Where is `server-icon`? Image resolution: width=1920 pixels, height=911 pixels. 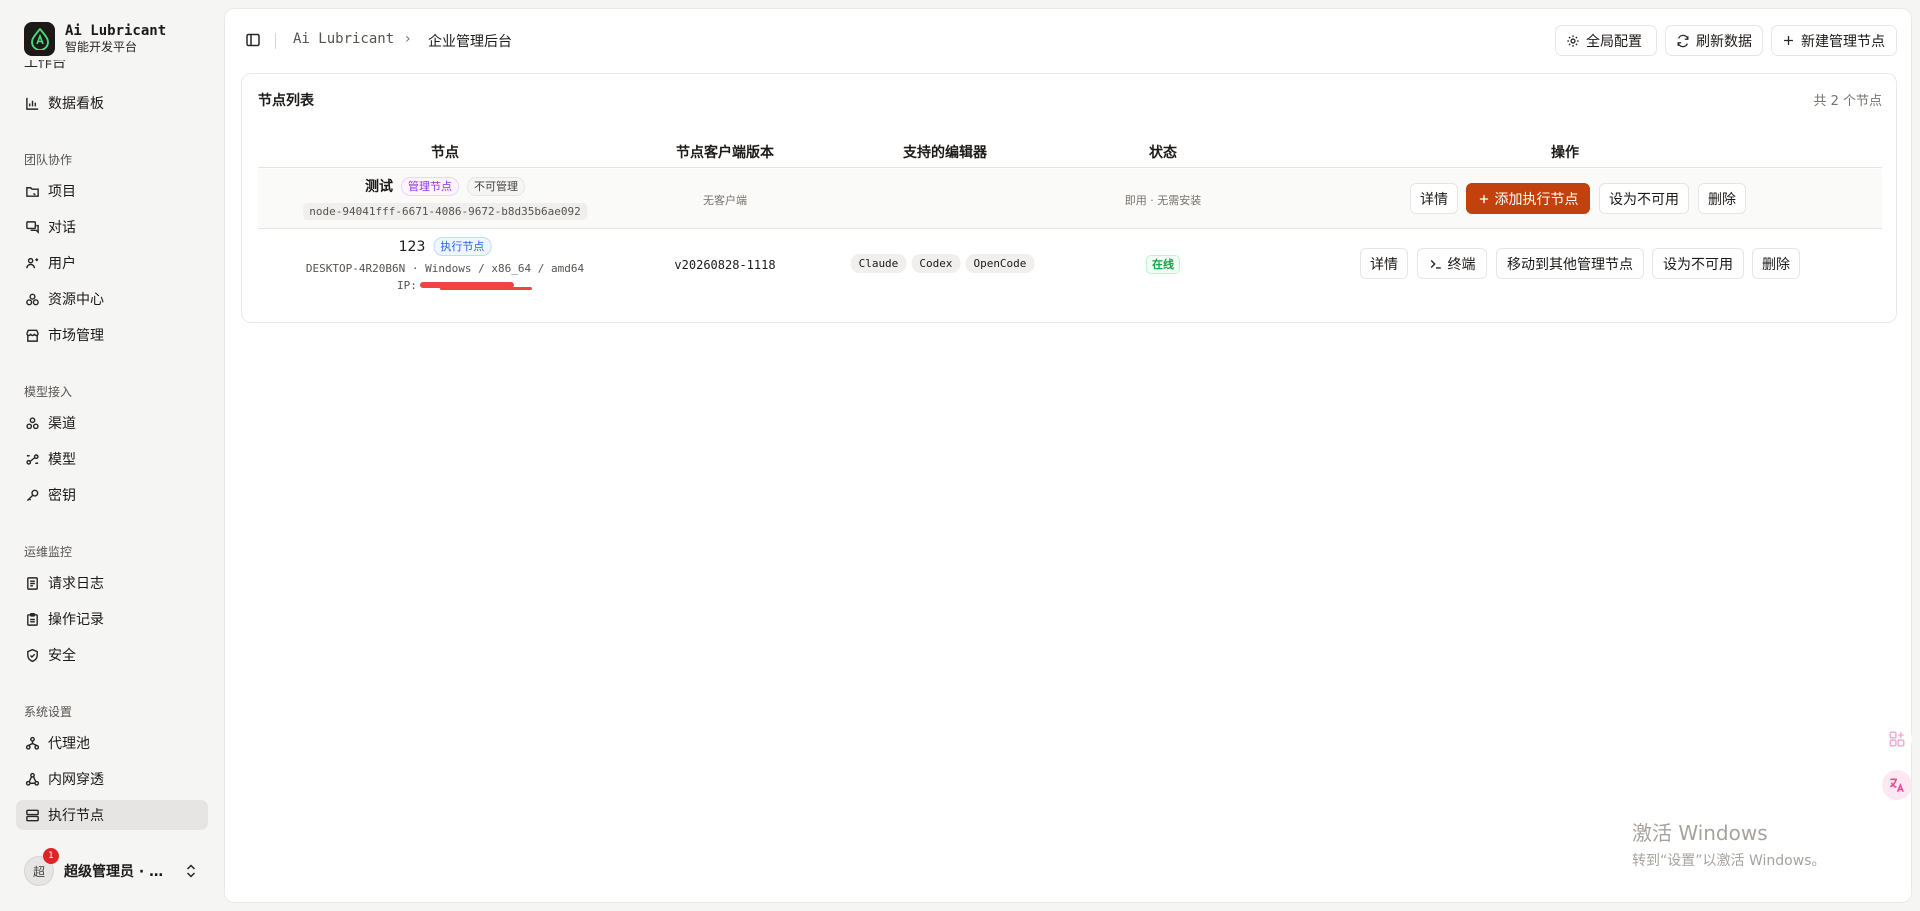 server-icon is located at coordinates (32, 815).